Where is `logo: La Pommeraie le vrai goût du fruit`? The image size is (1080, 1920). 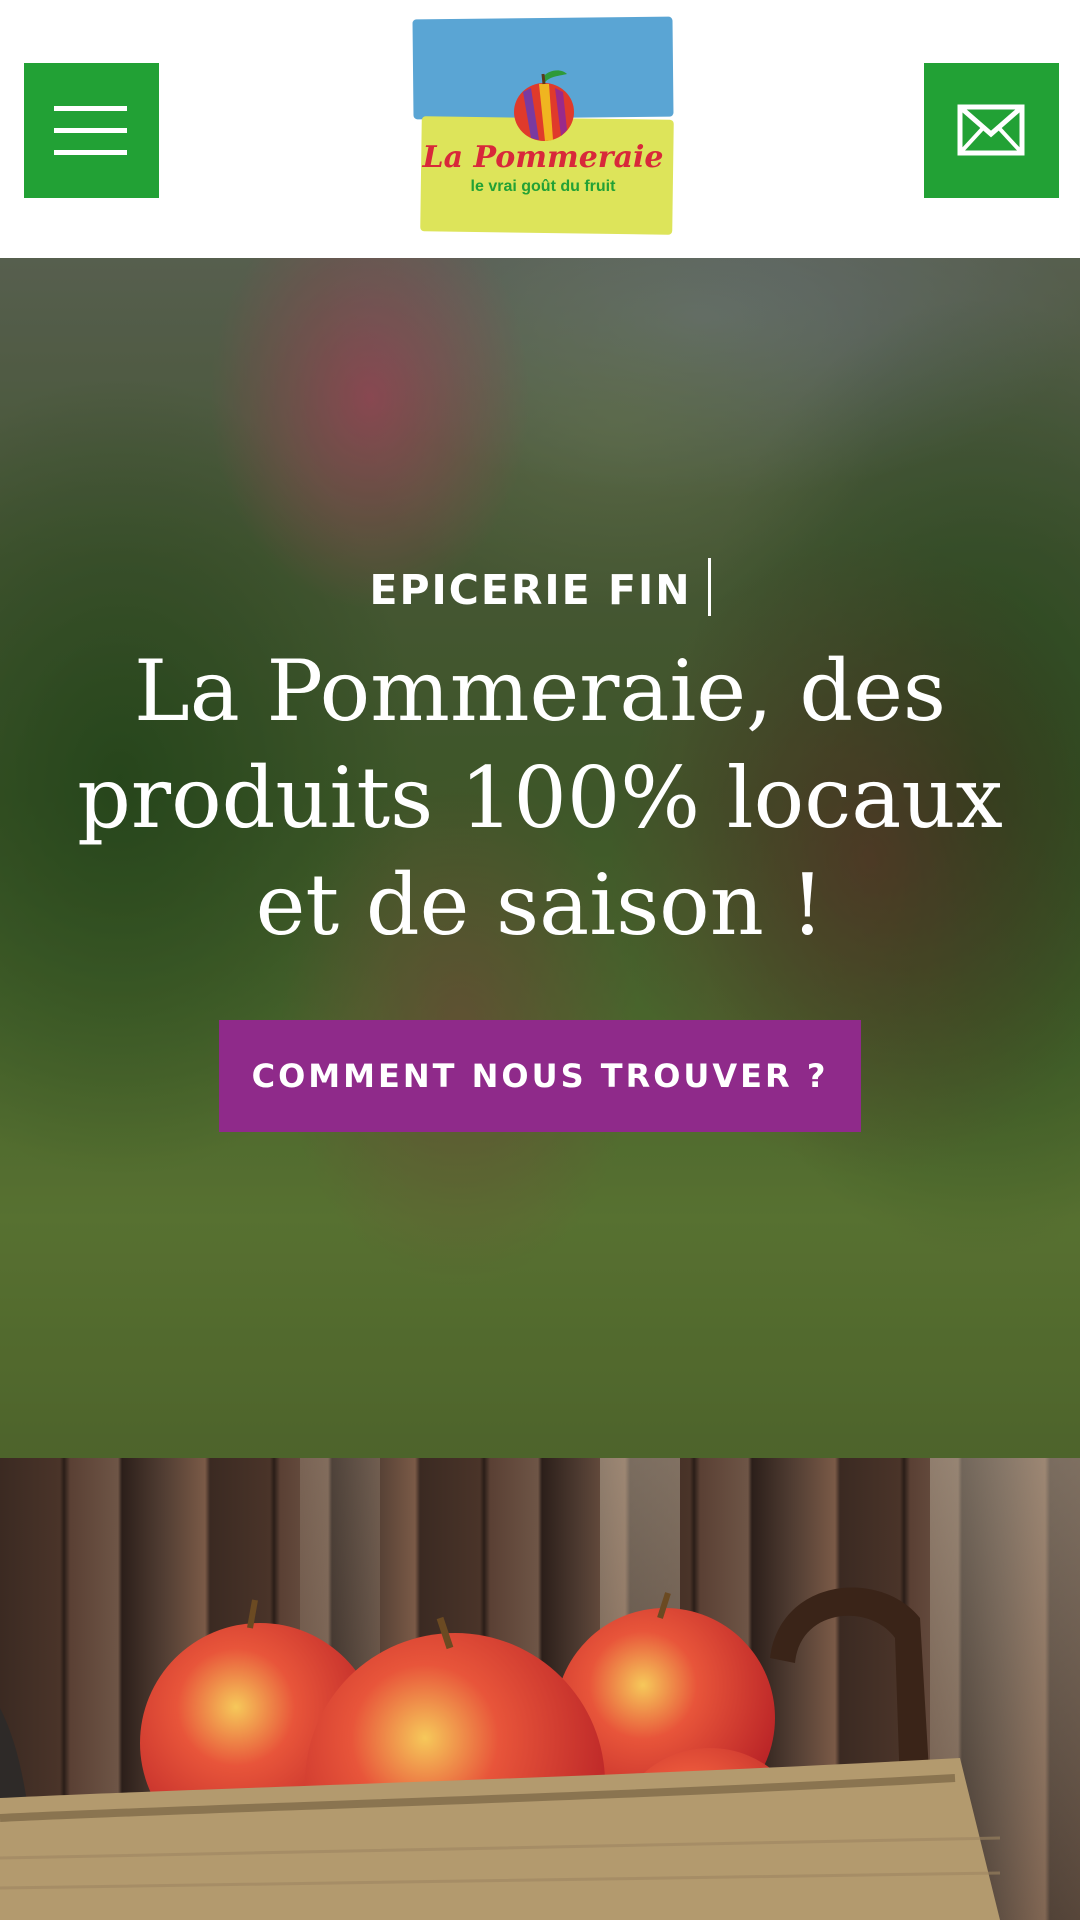
logo: La Pommeraie le vrai goût du fruit is located at coordinates (543, 125).